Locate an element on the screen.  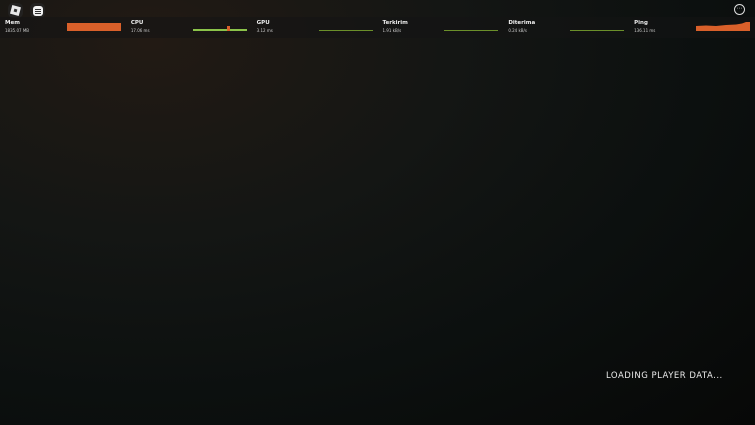
stat-name: GPU is located at coordinates (263, 23).